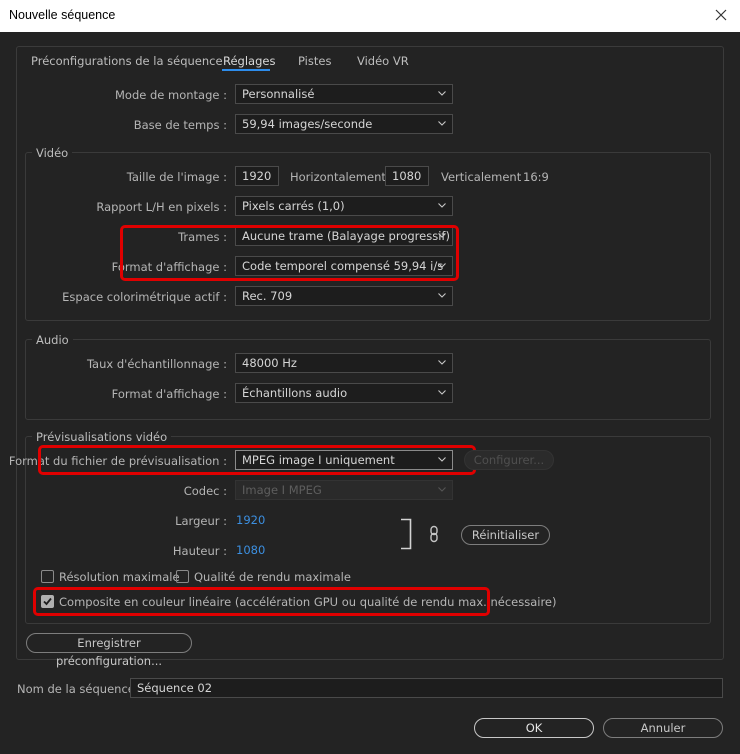  Describe the element at coordinates (407, 176) in the screenshot. I see `frame-height-input: 1080` at that location.